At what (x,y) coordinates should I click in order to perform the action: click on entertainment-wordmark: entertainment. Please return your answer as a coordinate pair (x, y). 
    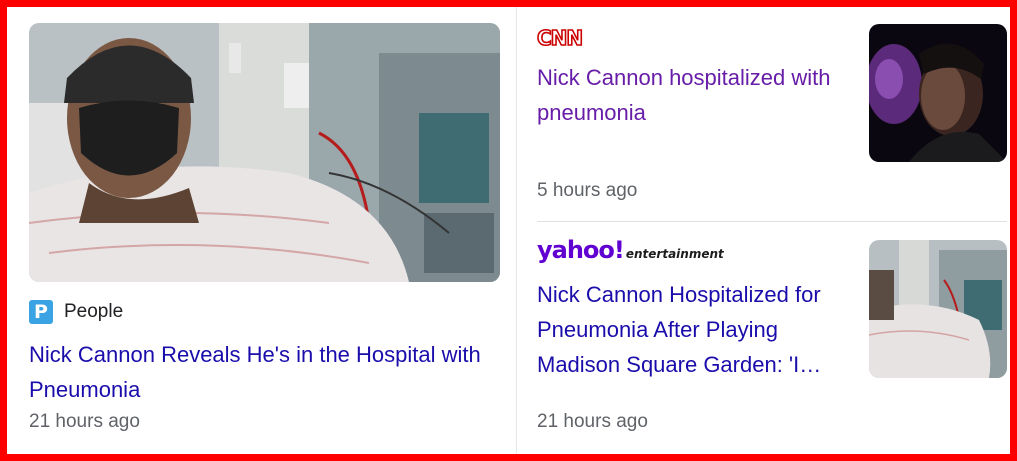
    Looking at the image, I should click on (674, 254).